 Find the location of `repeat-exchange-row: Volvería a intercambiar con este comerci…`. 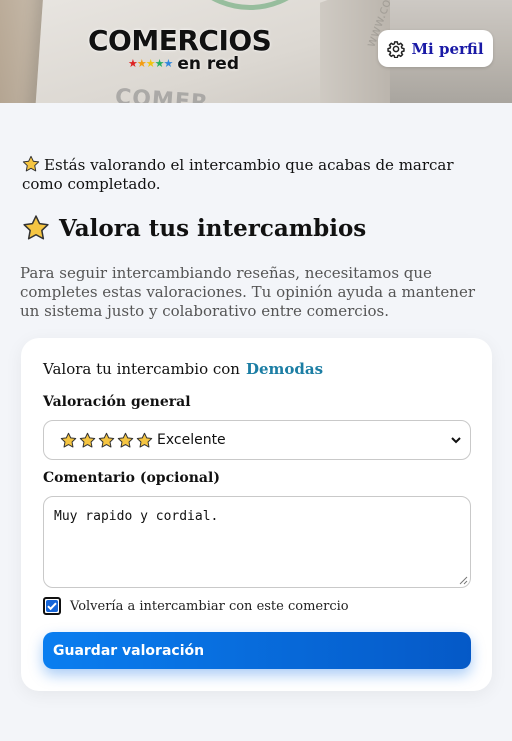

repeat-exchange-row: Volvería a intercambiar con este comerci… is located at coordinates (196, 606).